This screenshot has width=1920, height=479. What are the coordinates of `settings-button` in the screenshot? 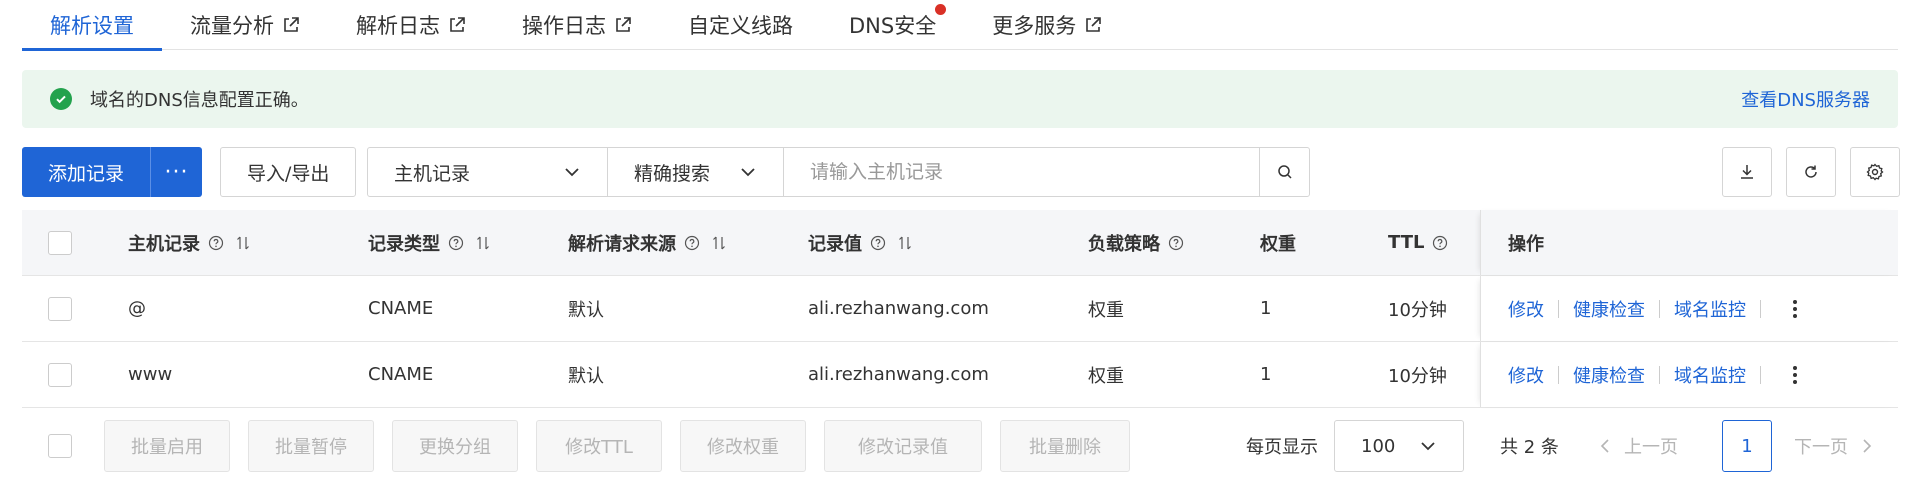 It's located at (1875, 172).